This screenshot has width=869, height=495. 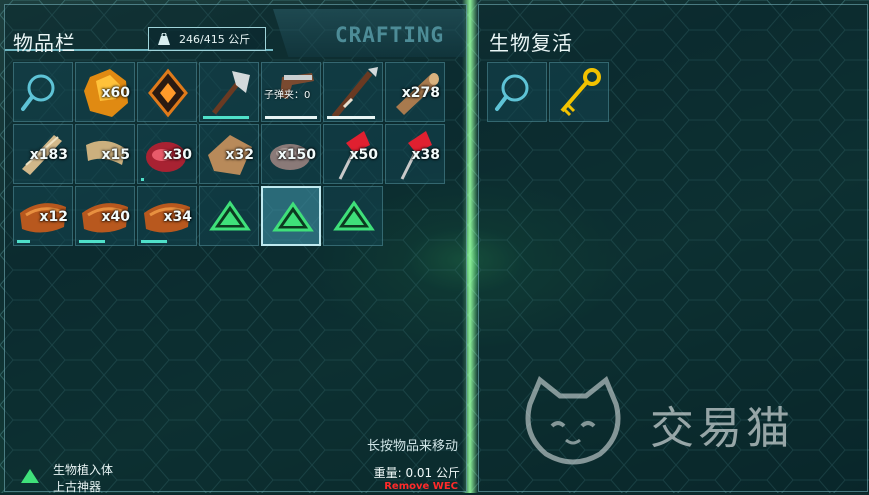 I want to click on crafting-tab-label: CRAFTING, so click(x=390, y=35).